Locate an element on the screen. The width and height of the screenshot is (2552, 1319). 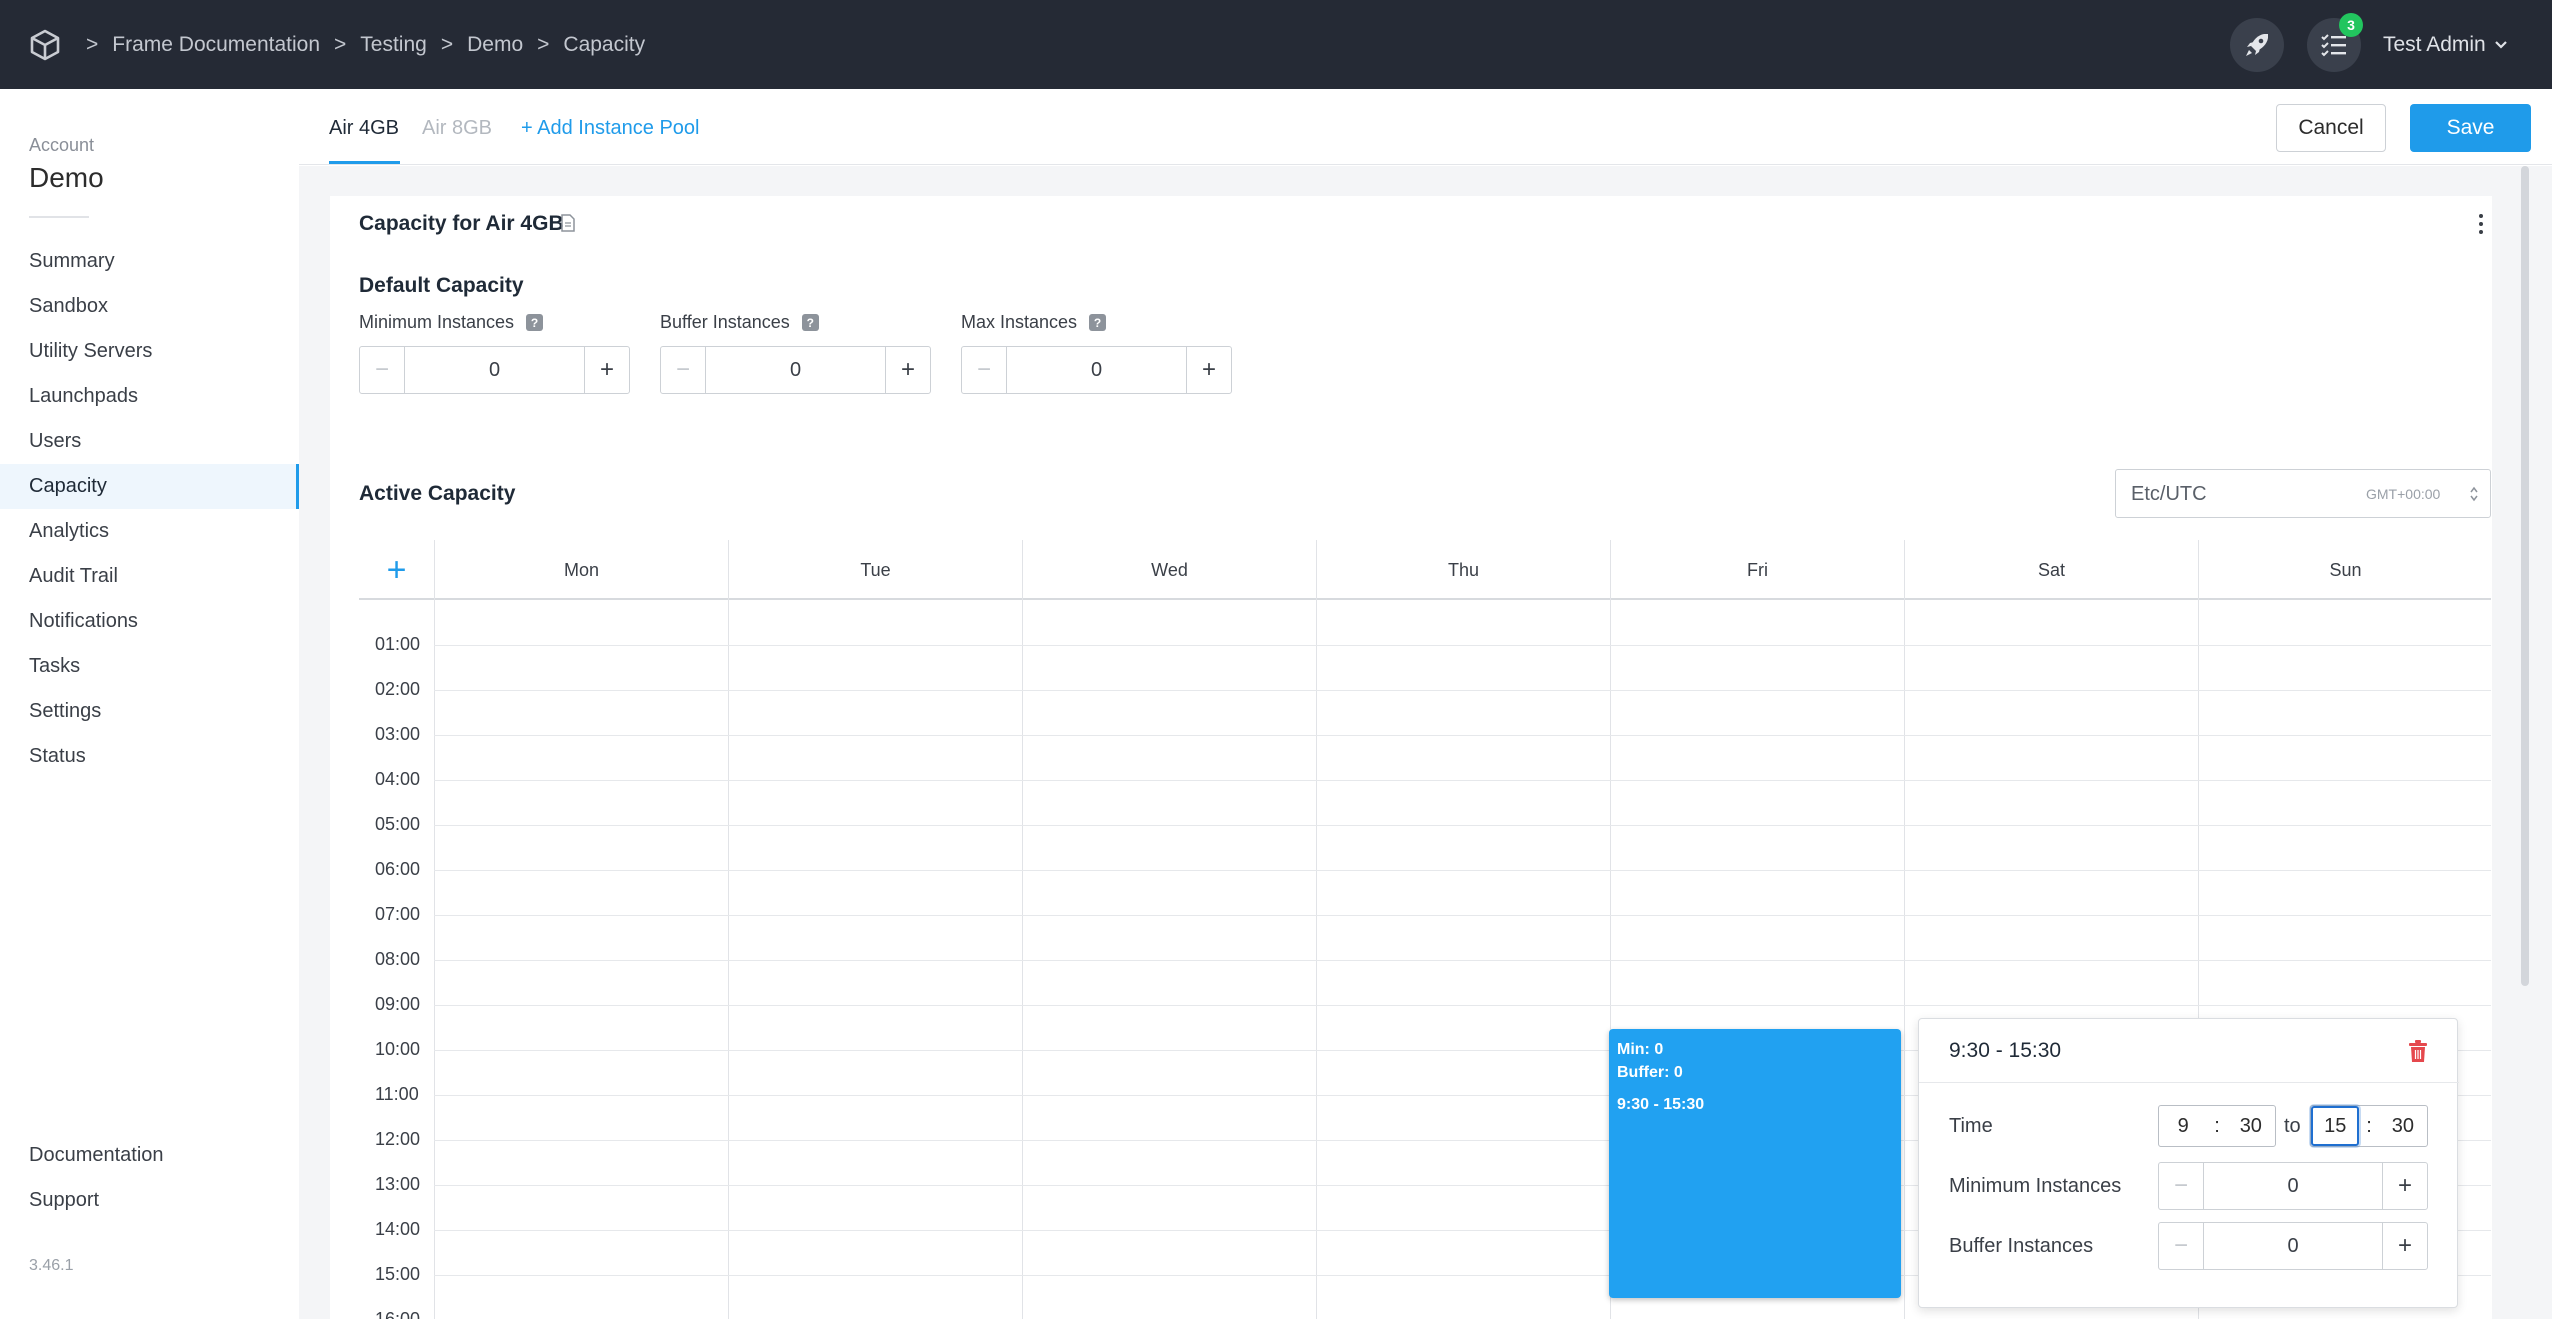
popover-minimum-instances-stepper: − 0 + is located at coordinates (2293, 1186).